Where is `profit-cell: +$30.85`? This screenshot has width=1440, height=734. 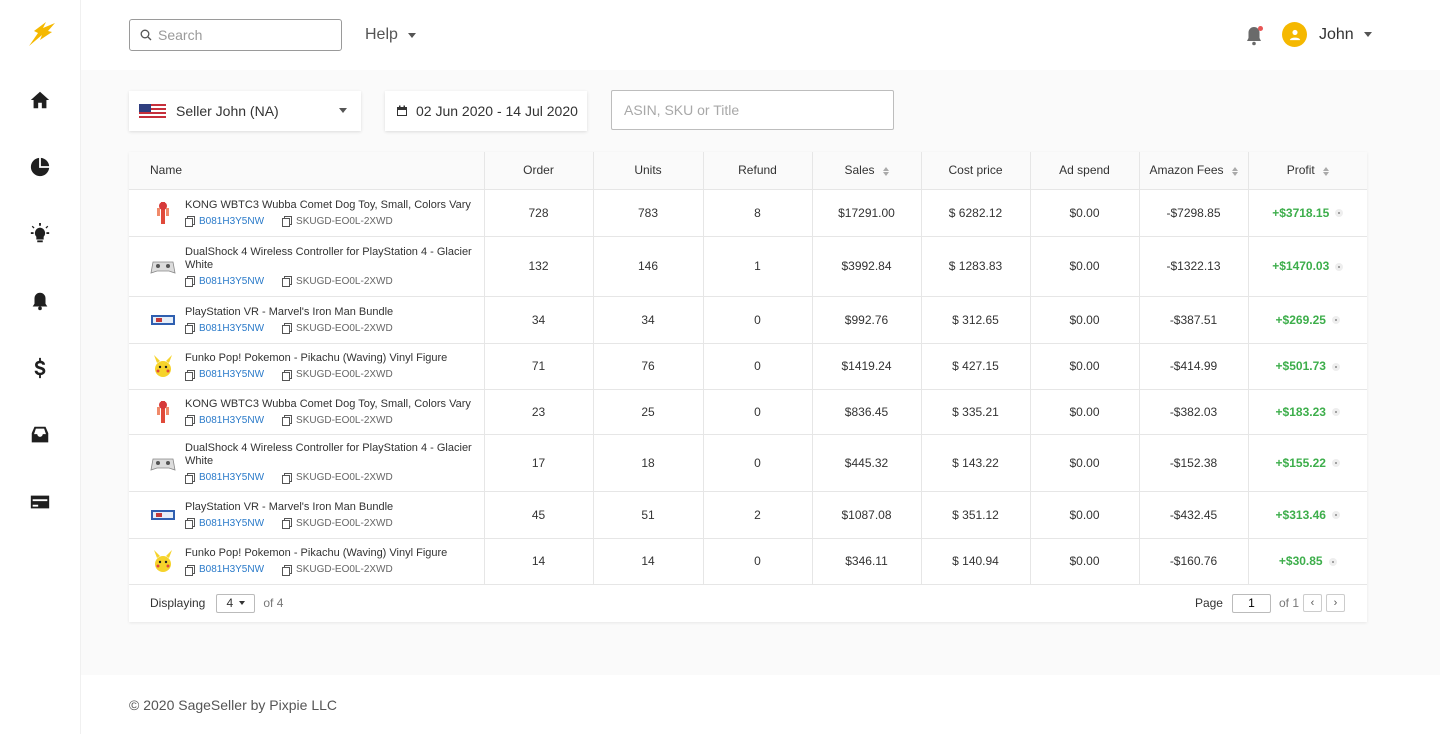 profit-cell: +$30.85 is located at coordinates (1307, 561).